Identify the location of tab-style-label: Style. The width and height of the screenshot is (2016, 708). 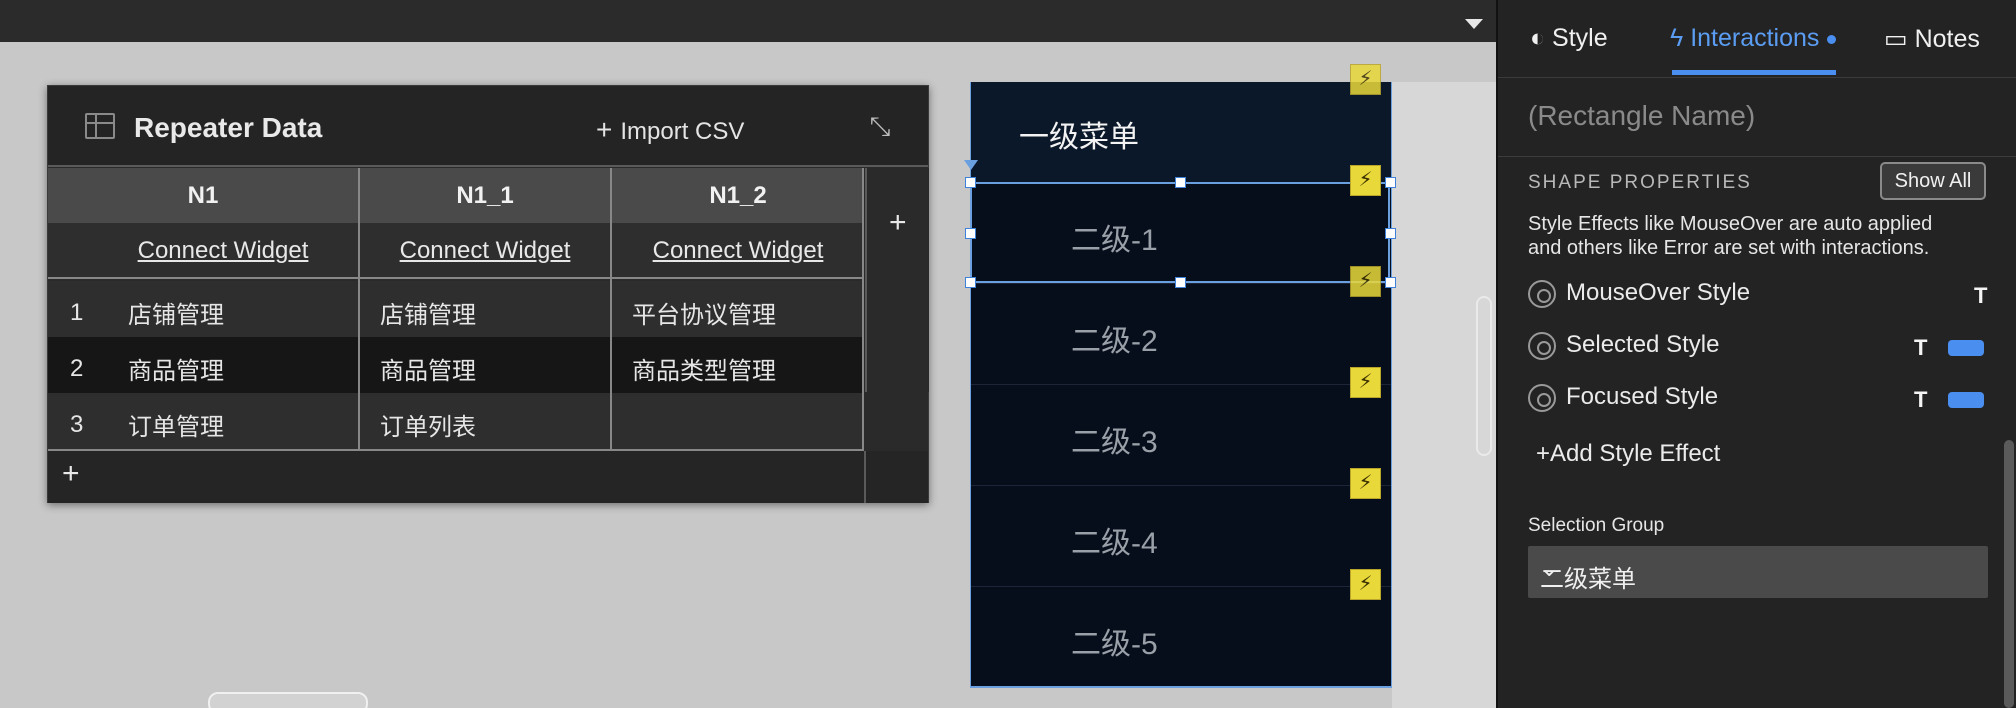
(1580, 38).